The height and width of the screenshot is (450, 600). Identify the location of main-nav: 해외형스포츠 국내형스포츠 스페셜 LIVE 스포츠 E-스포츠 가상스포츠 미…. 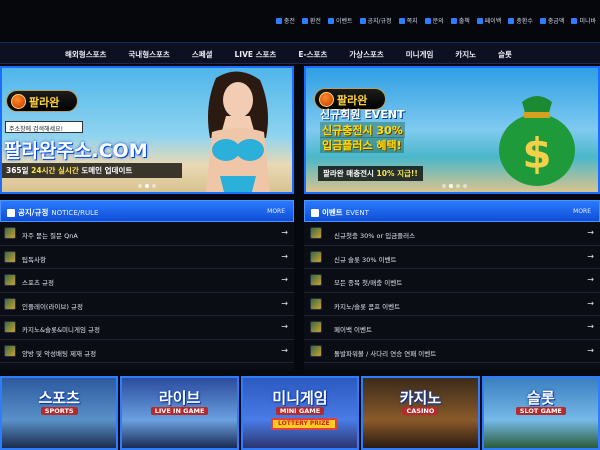
(300, 53).